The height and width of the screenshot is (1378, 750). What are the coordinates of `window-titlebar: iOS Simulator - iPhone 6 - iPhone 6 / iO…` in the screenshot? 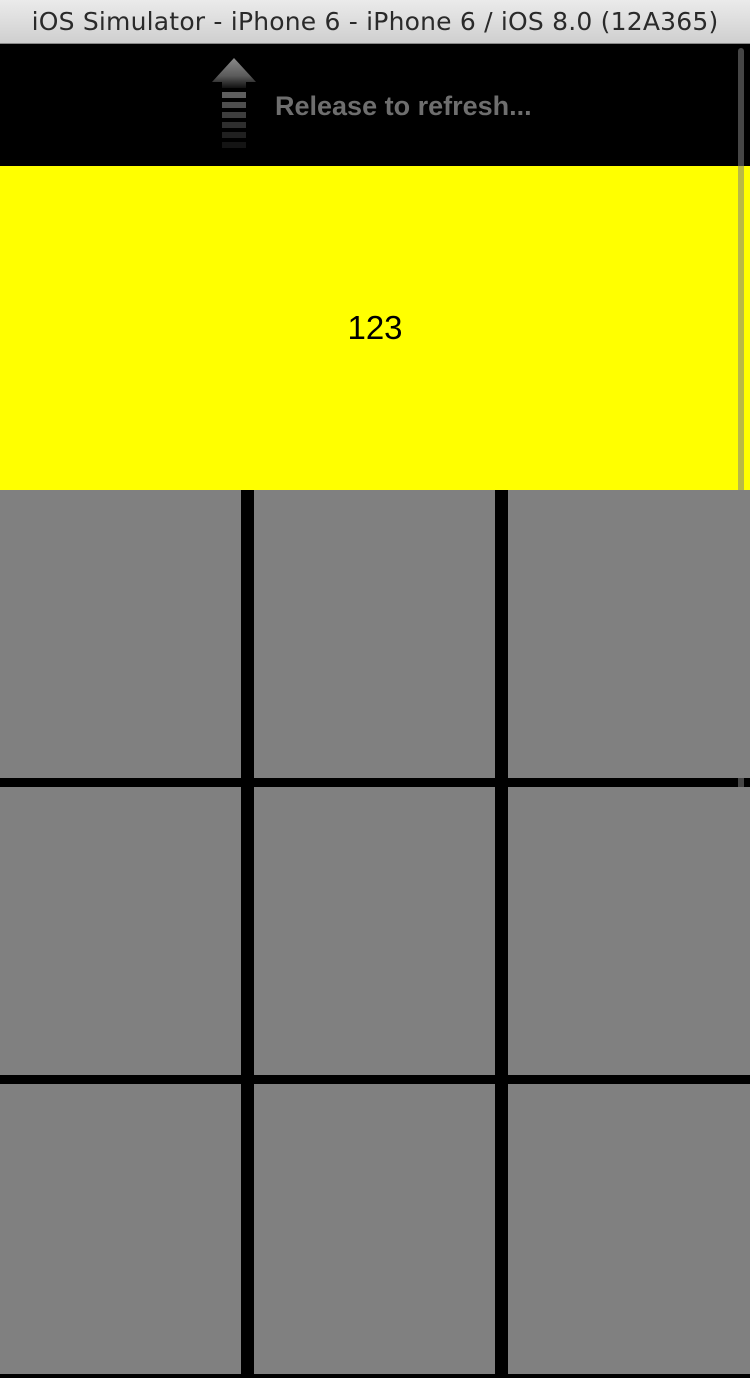 It's located at (375, 22).